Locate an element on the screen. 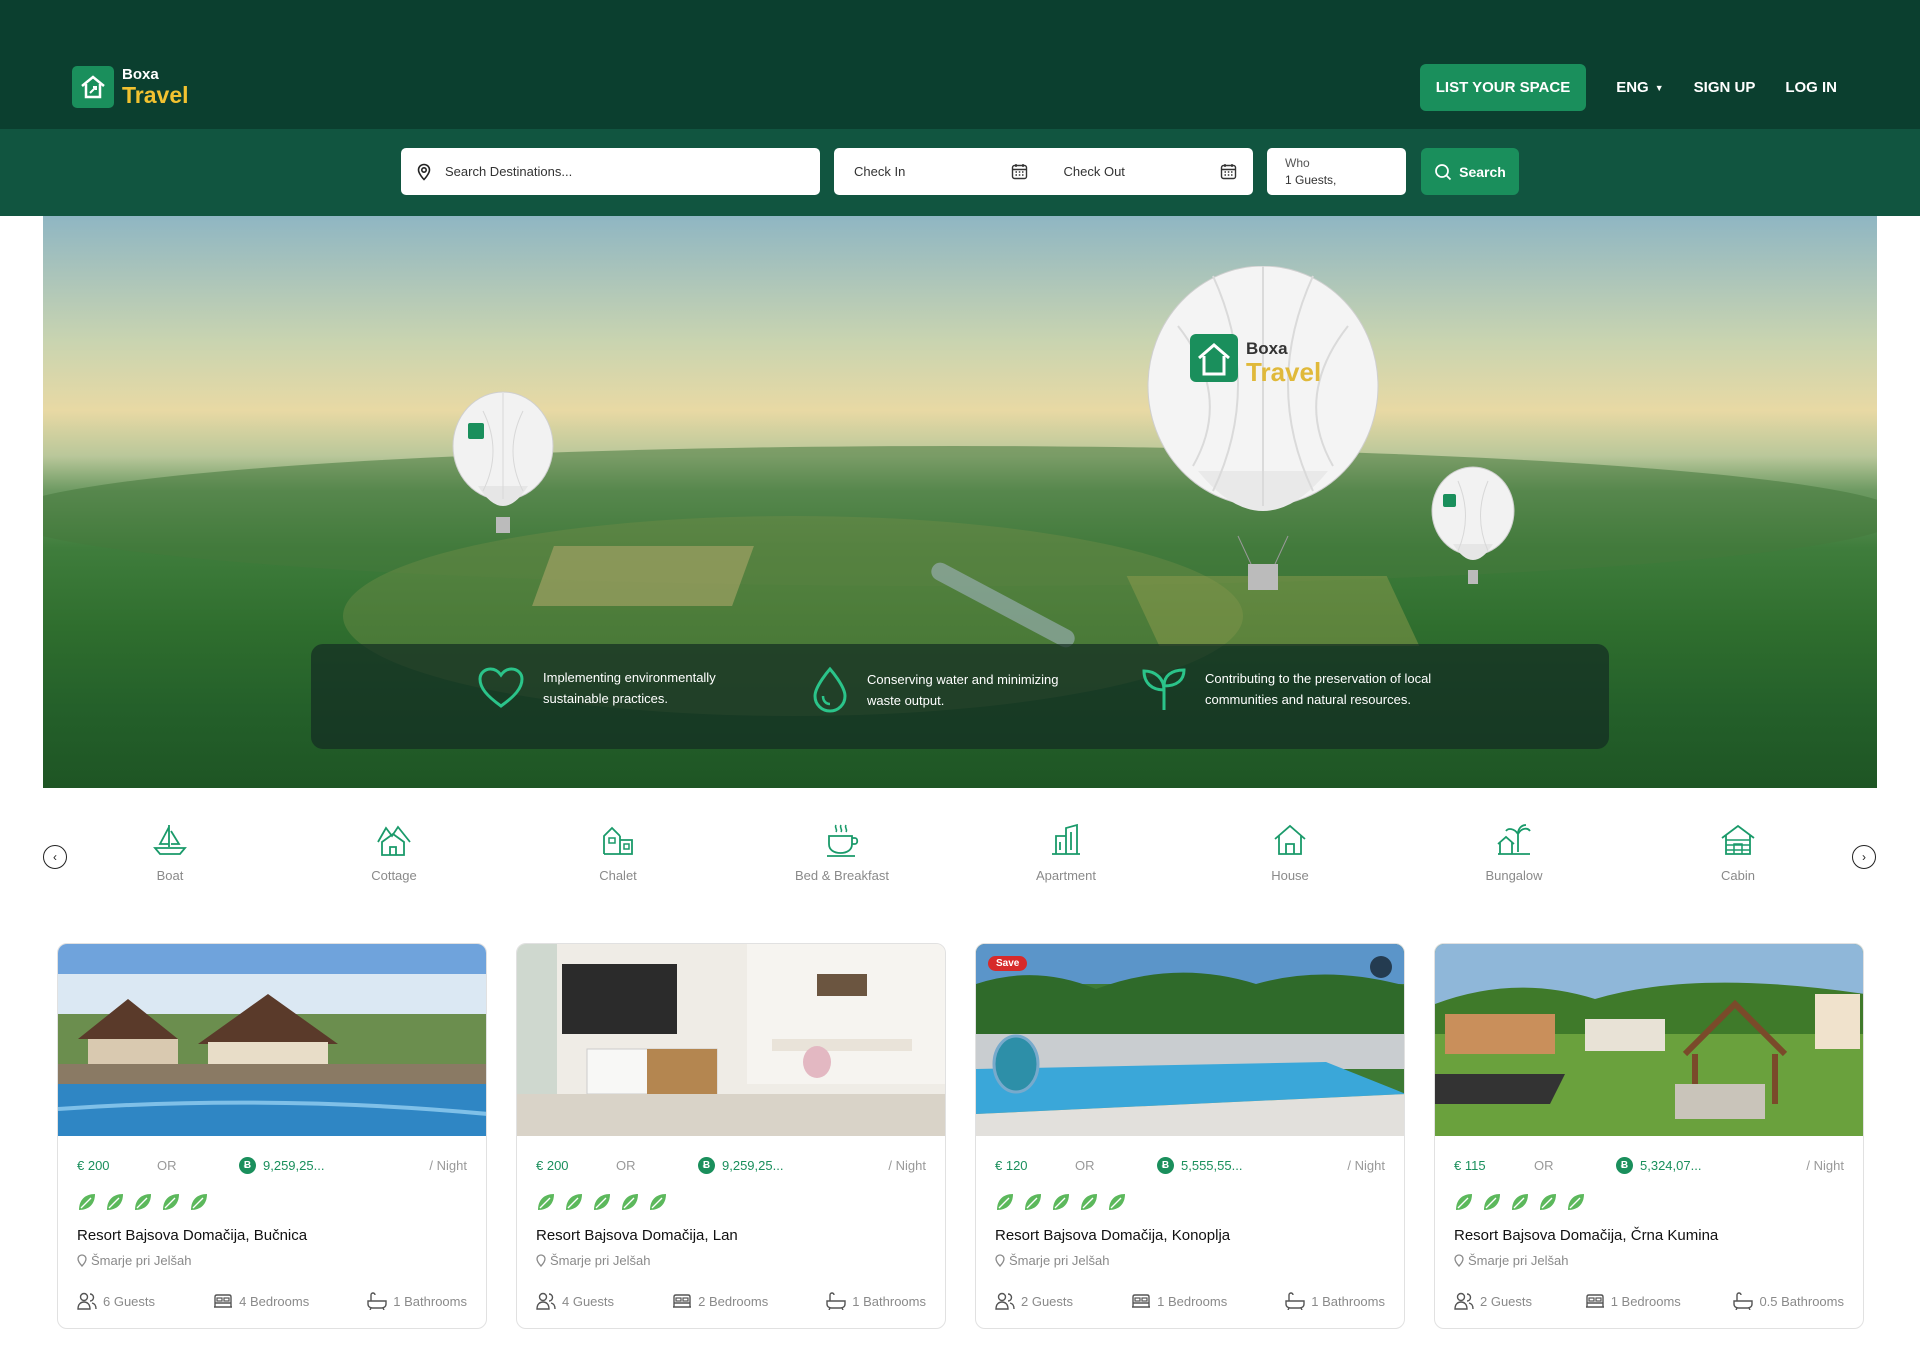  price-eur: € 200 is located at coordinates (93, 1165).